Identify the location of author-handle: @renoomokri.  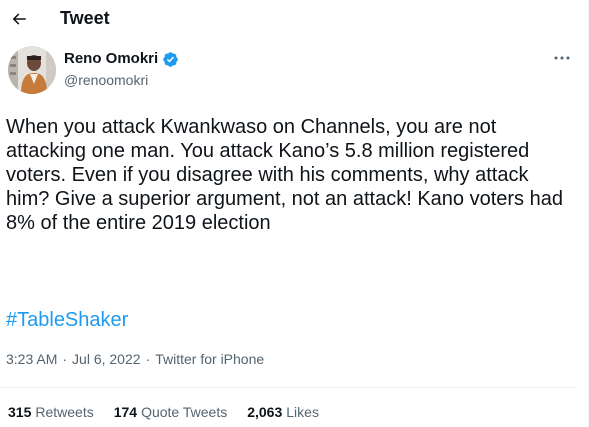
(106, 80).